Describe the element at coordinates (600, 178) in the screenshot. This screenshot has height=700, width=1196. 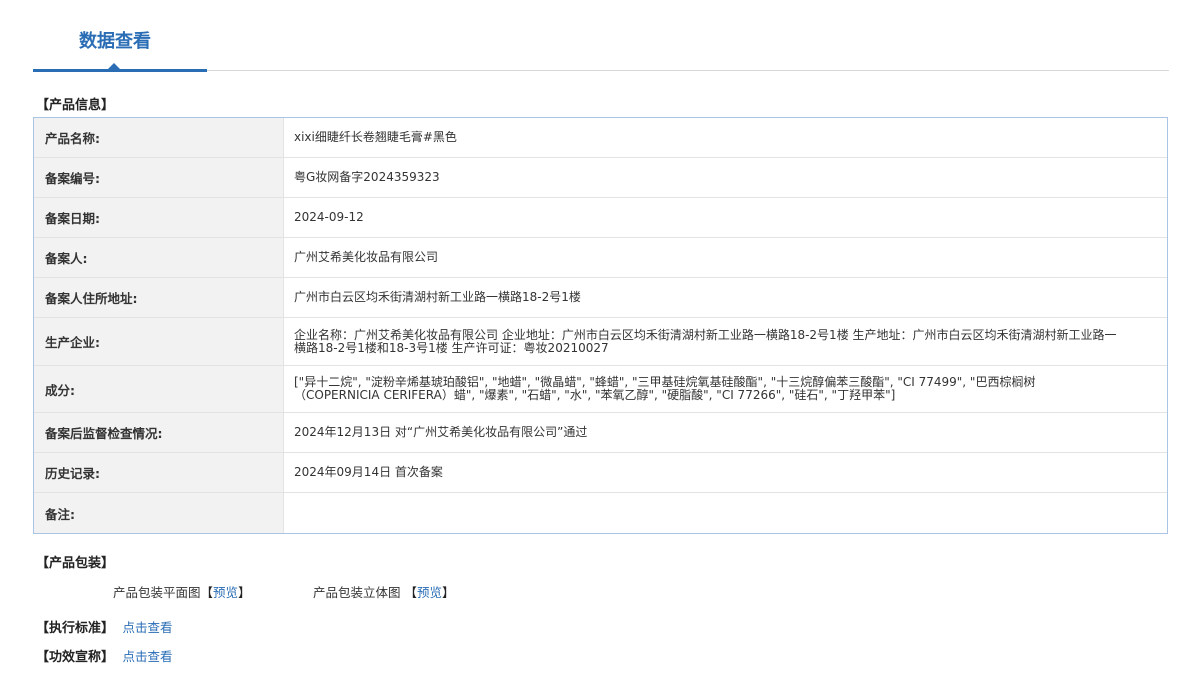
I see `table-row: 备案编号: 粤G妆网备字2024359323` at that location.